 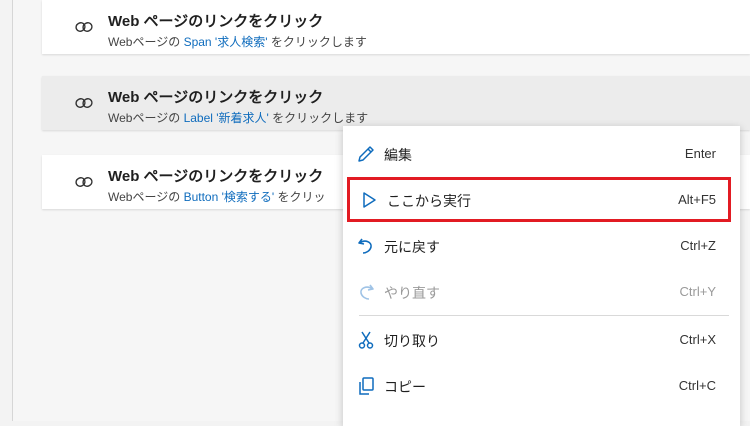 I want to click on action-step-description: Webページの Button '検索する' をクリッ, so click(x=217, y=197).